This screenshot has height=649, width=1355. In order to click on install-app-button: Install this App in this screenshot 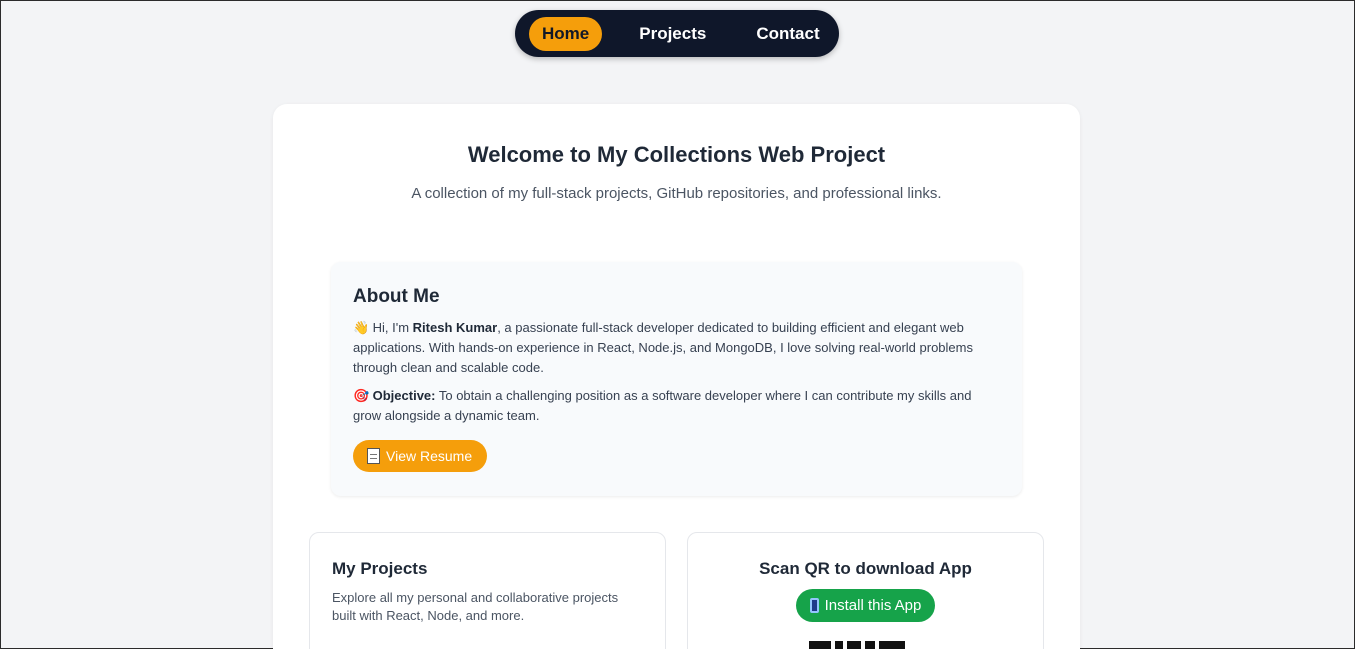, I will do `click(865, 605)`.